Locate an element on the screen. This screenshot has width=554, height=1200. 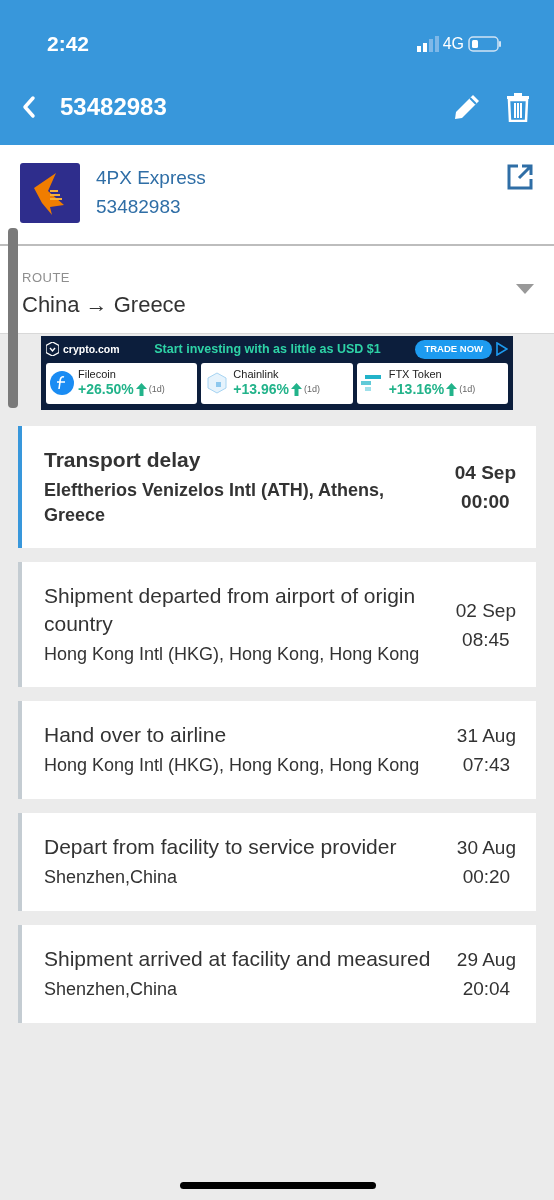
route-value: China → Greece is located at coordinates (104, 304).